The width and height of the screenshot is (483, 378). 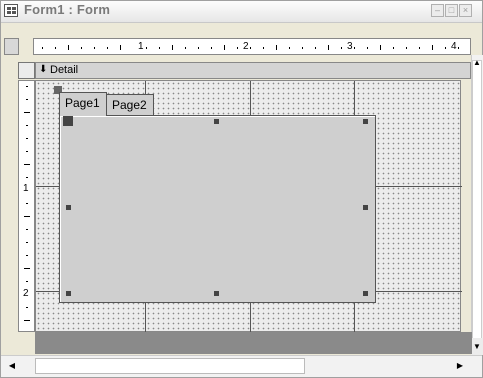 What do you see at coordinates (477, 200) in the screenshot?
I see `vertical-scroll-thumb` at bounding box center [477, 200].